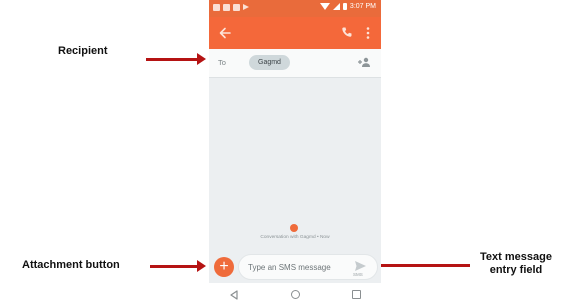  Describe the element at coordinates (176, 59) in the screenshot. I see `recipient-arrow` at that location.